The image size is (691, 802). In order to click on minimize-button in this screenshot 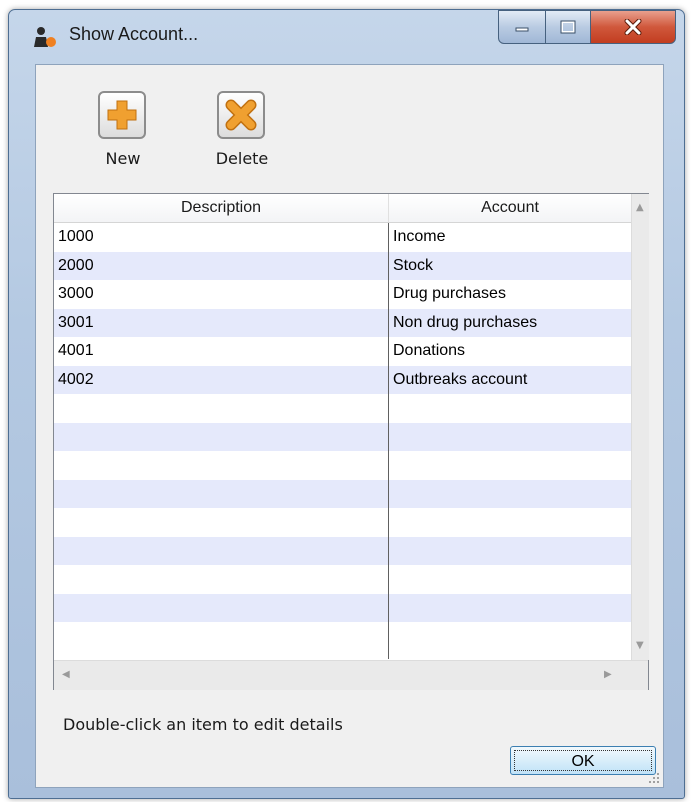, I will do `click(522, 27)`.